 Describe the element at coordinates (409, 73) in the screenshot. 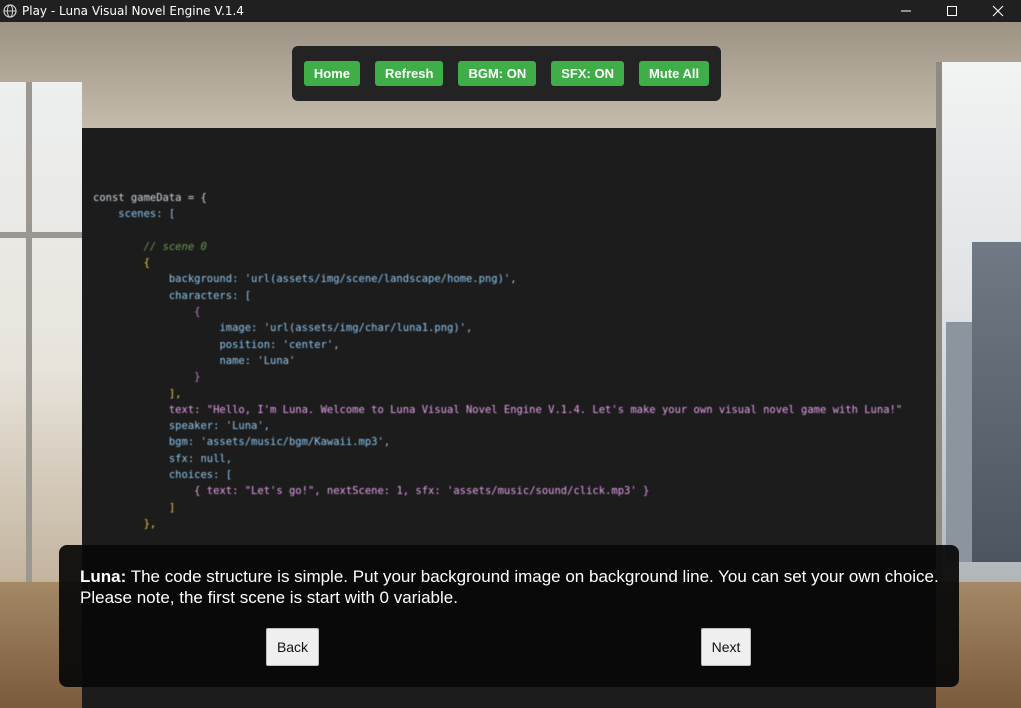

I see `refresh-button: Refresh` at that location.